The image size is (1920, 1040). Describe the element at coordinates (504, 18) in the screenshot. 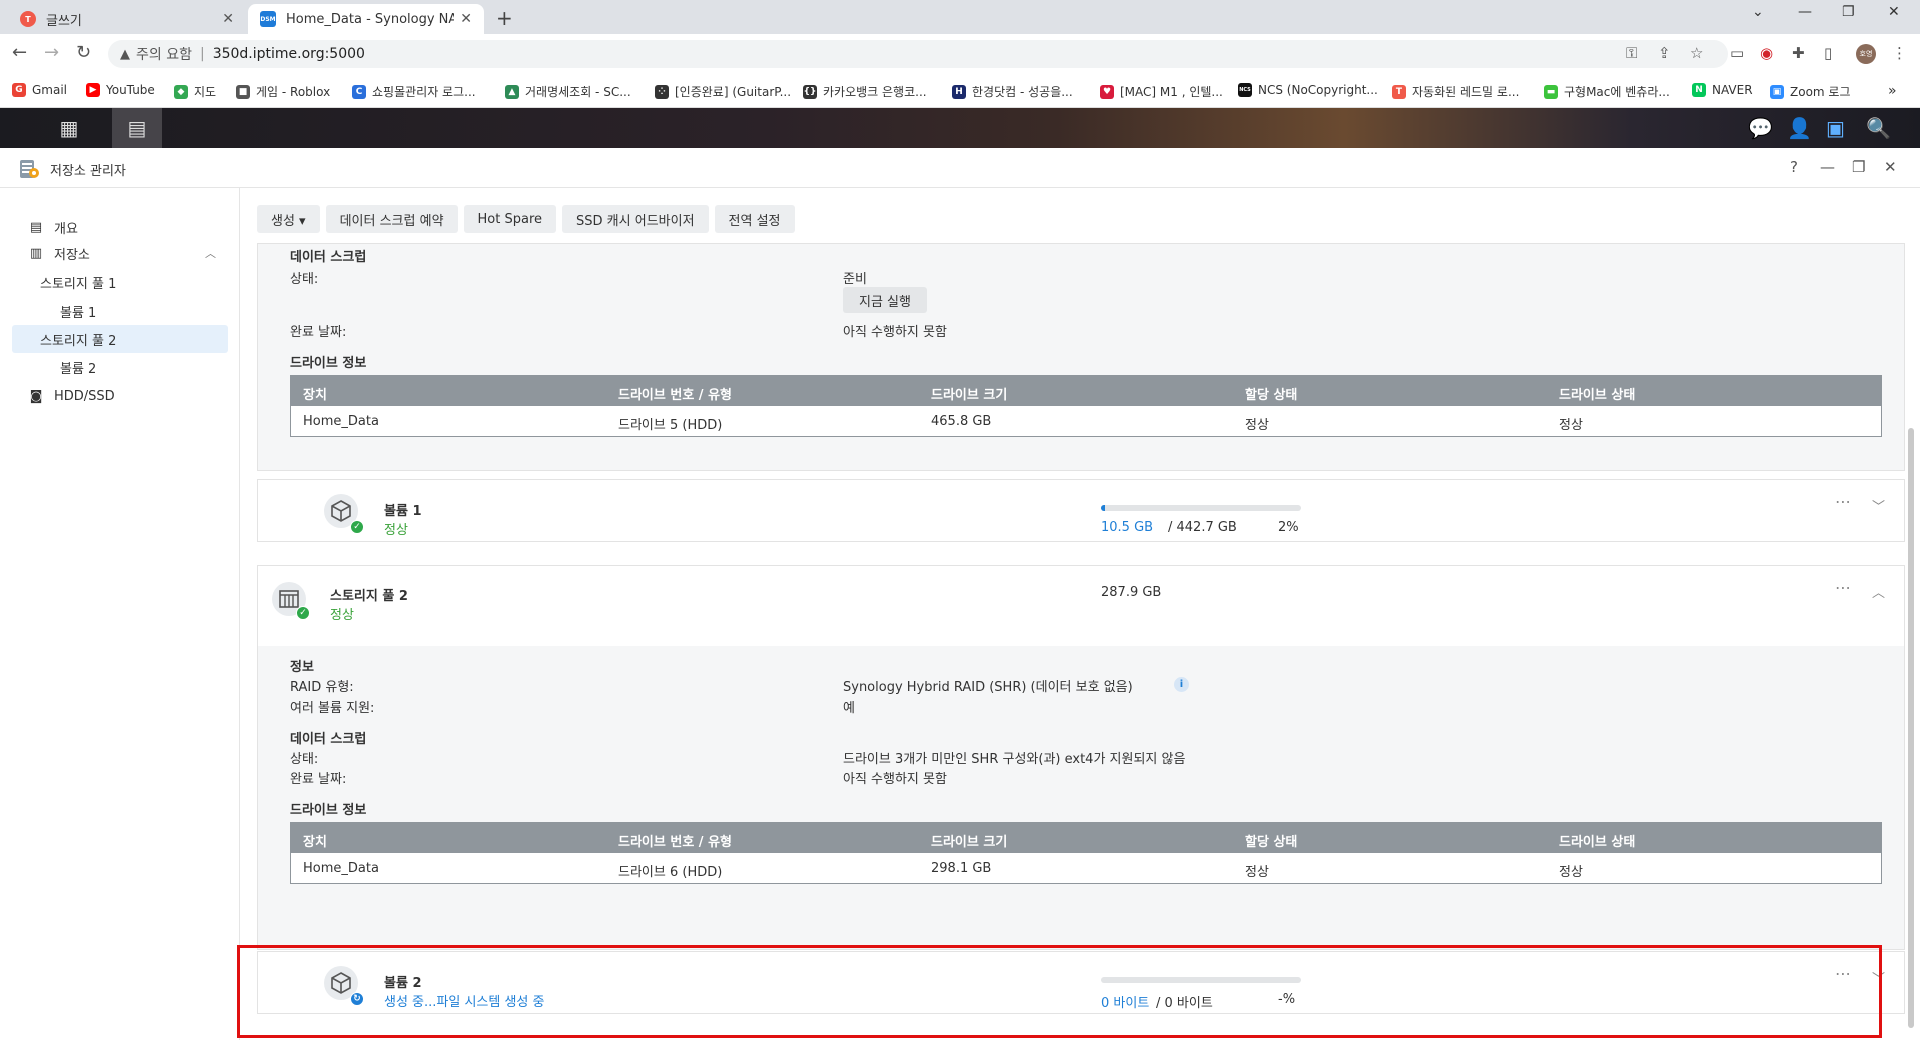

I see `new-tab-button: +` at that location.